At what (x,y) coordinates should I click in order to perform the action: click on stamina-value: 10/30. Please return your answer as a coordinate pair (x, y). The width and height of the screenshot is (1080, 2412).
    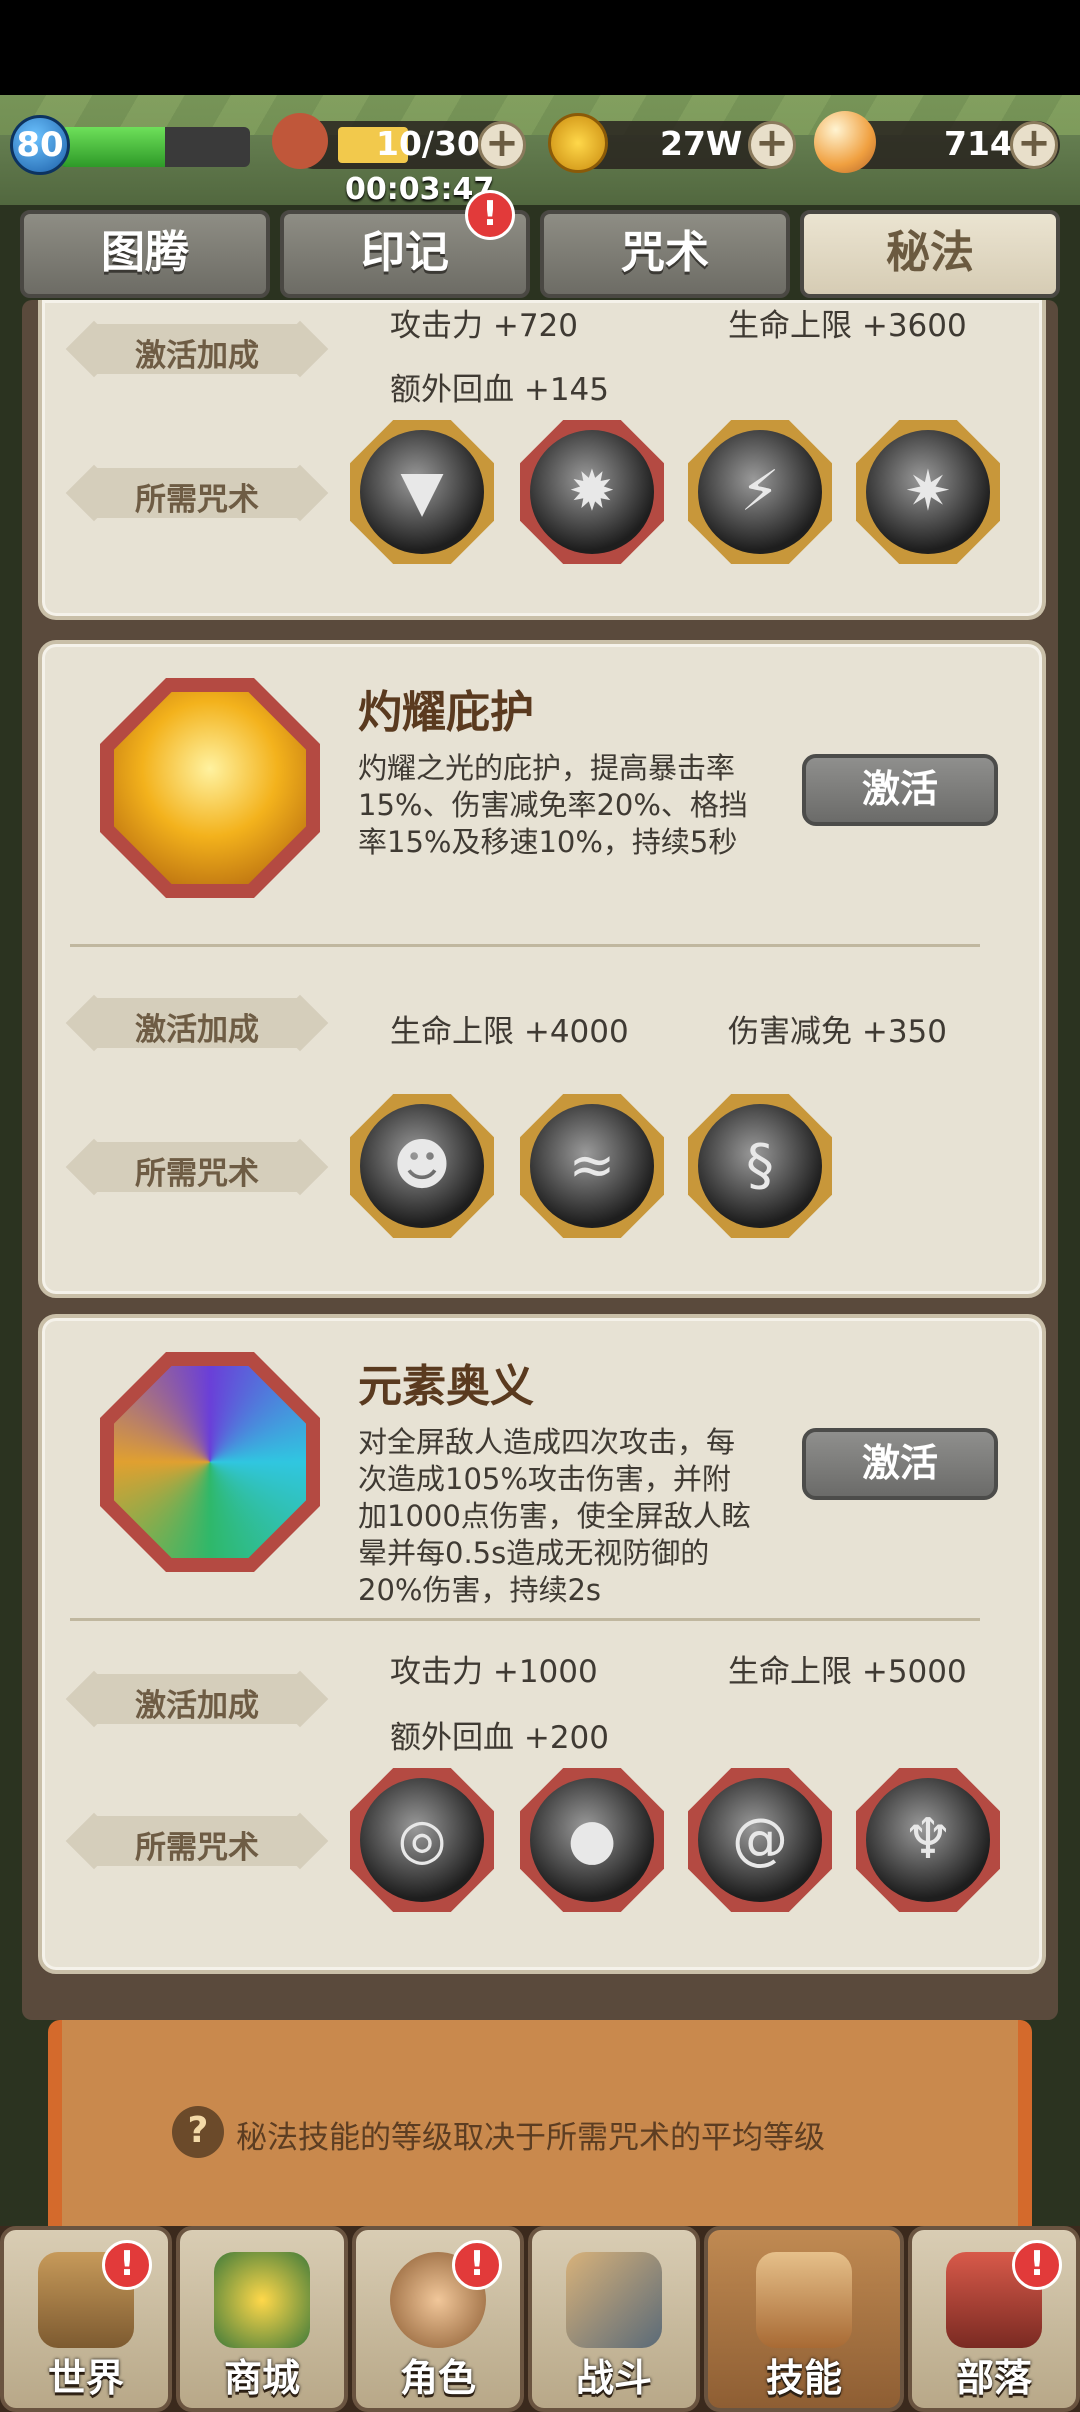
    Looking at the image, I should click on (428, 143).